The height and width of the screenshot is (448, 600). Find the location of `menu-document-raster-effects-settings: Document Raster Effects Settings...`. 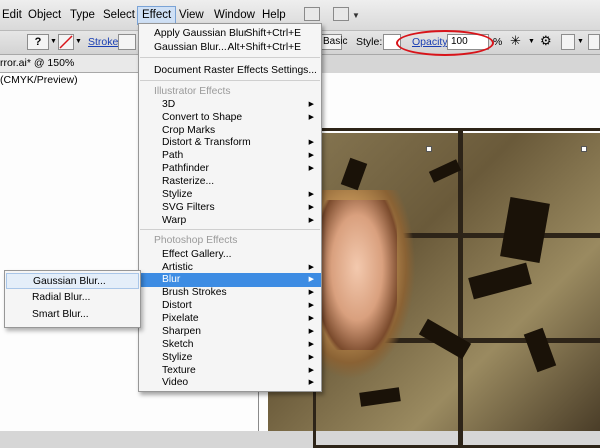

menu-document-raster-effects-settings: Document Raster Effects Settings... is located at coordinates (230, 70).